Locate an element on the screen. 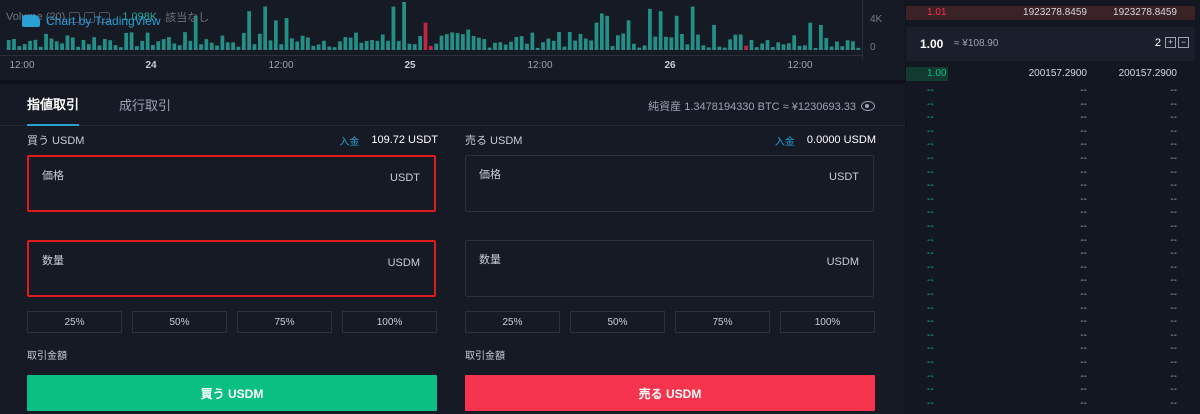  ask-row: 1.01 1923278.8459 1923278.8459 is located at coordinates (1050, 13).